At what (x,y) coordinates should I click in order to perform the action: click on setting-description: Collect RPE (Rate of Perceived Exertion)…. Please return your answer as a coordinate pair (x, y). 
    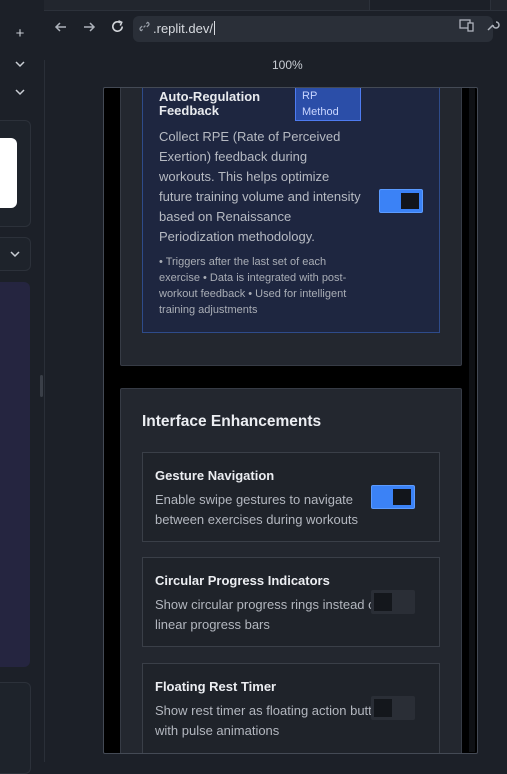
    Looking at the image, I should click on (260, 186).